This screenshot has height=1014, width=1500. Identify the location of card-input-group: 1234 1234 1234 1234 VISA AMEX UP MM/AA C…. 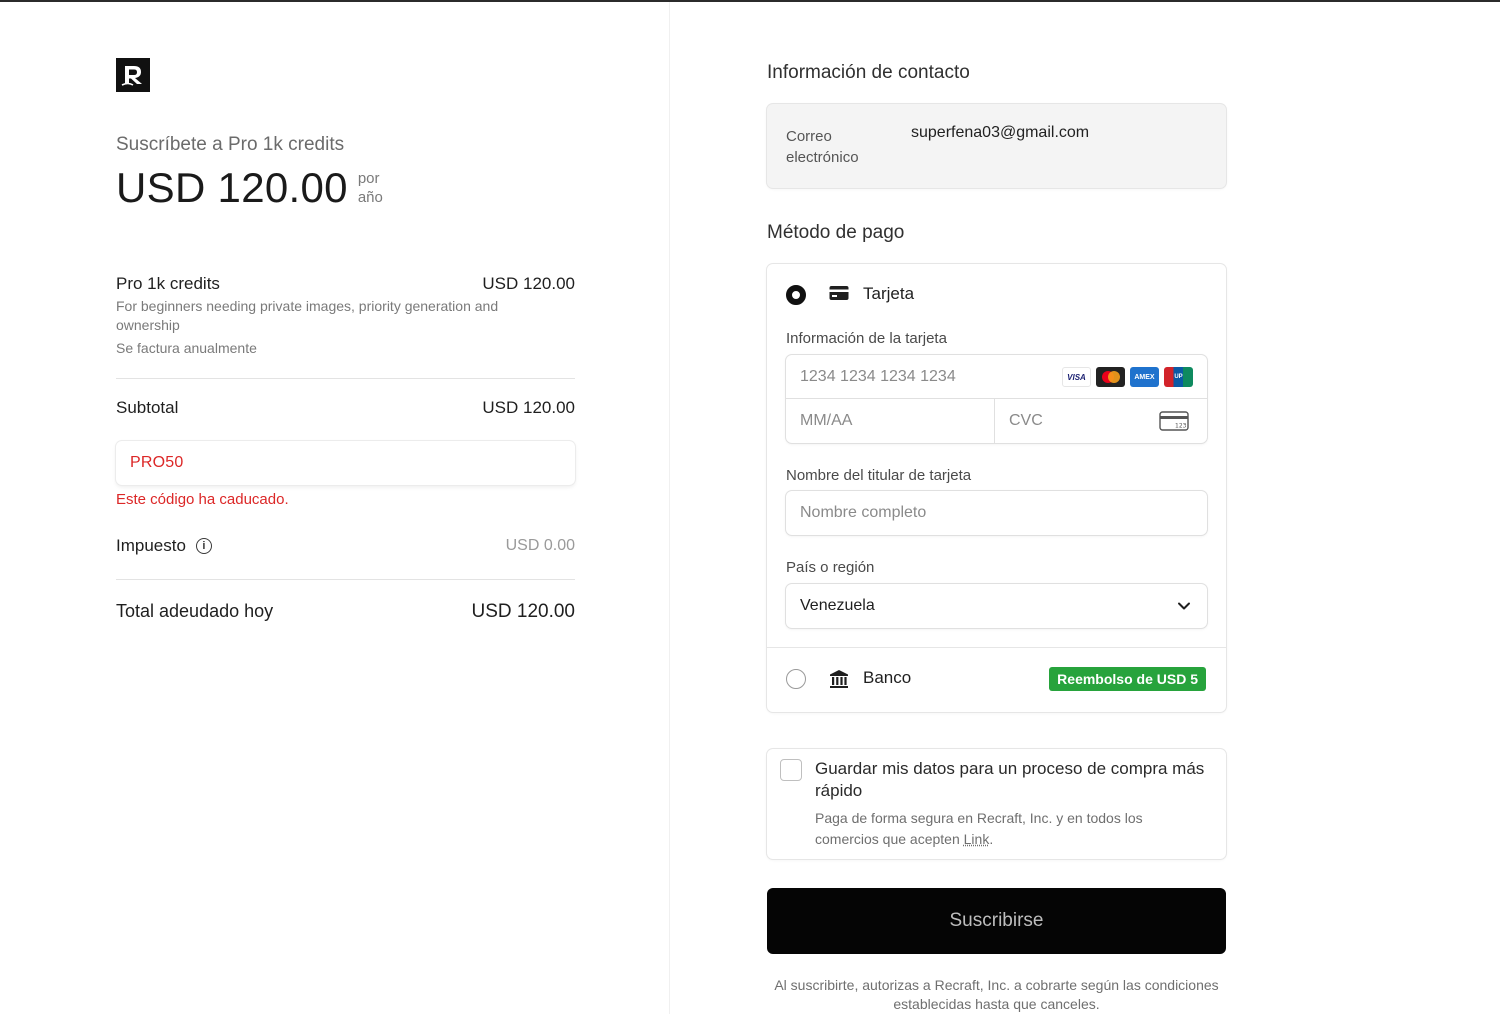
(996, 399).